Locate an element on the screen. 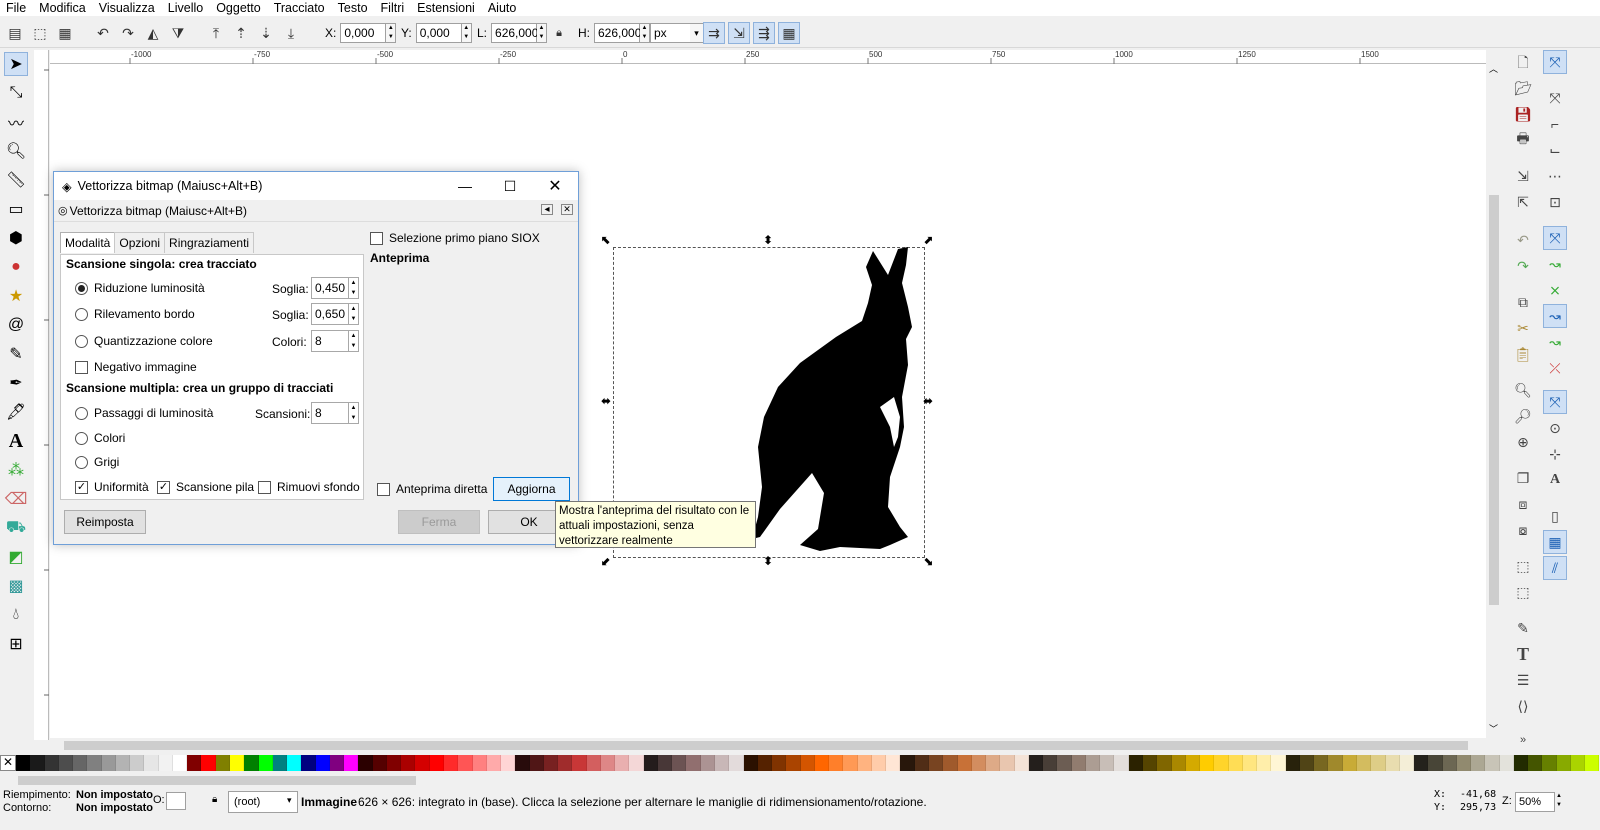 The width and height of the screenshot is (1600, 830). text-tool-icon: A is located at coordinates (16, 441).